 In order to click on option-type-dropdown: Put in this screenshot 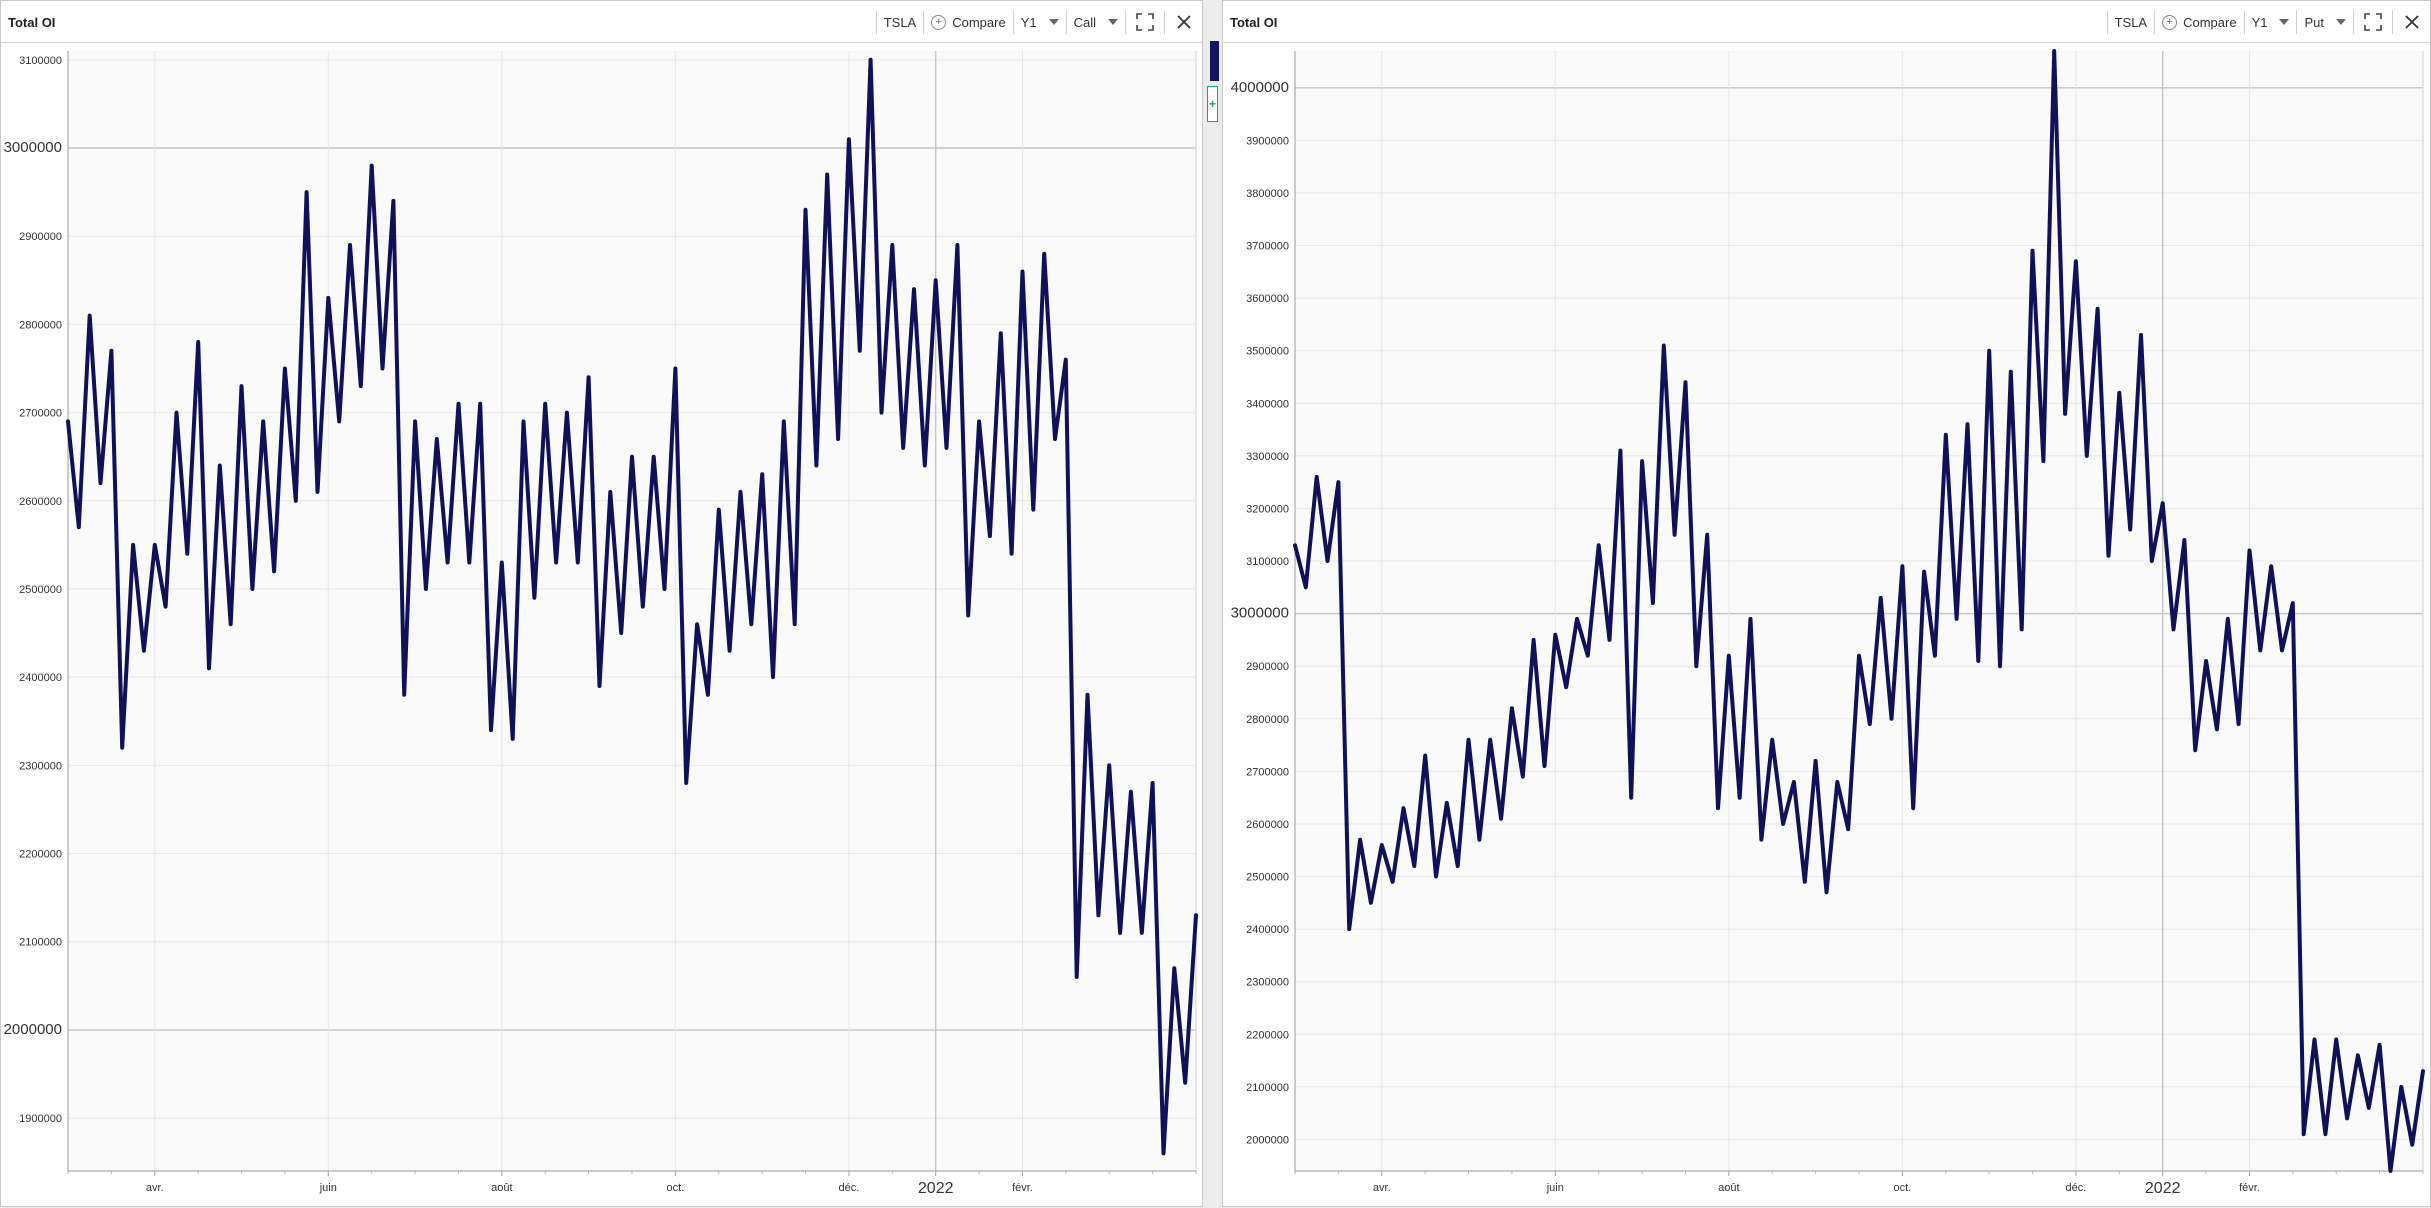, I will do `click(2325, 22)`.